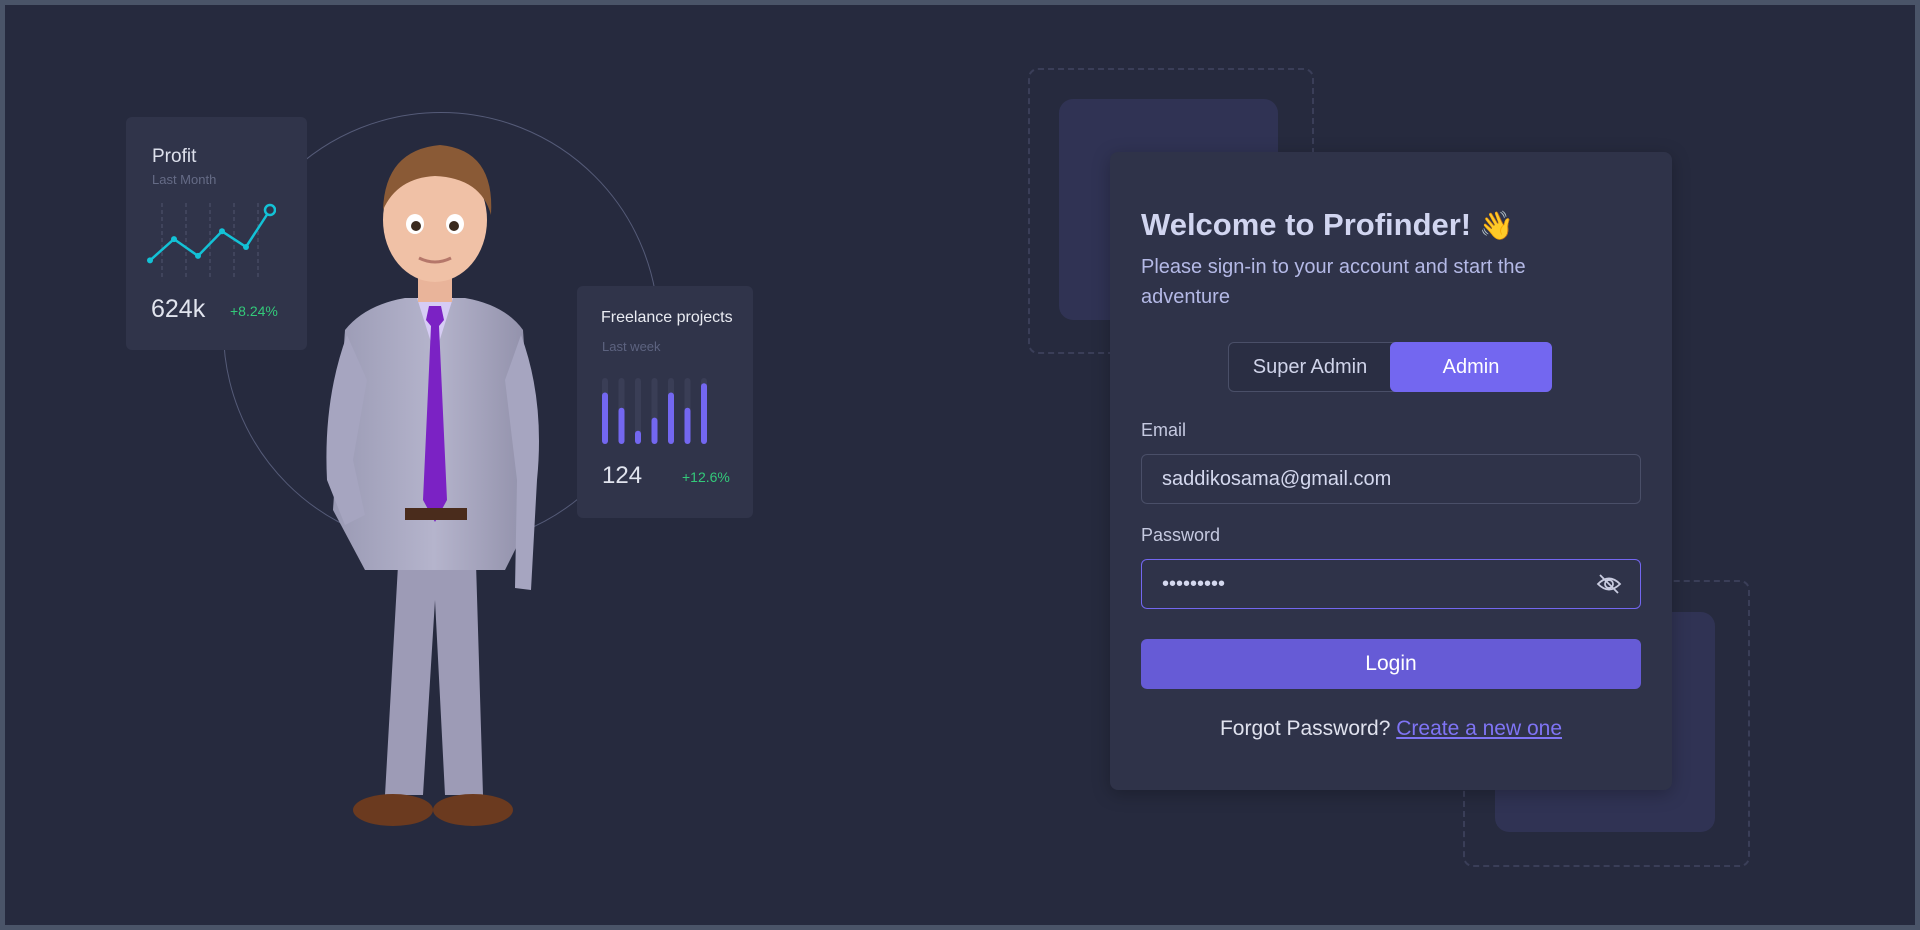 The image size is (1920, 930). What do you see at coordinates (1310, 367) in the screenshot?
I see `role-super-admin-tab: Super Admin` at bounding box center [1310, 367].